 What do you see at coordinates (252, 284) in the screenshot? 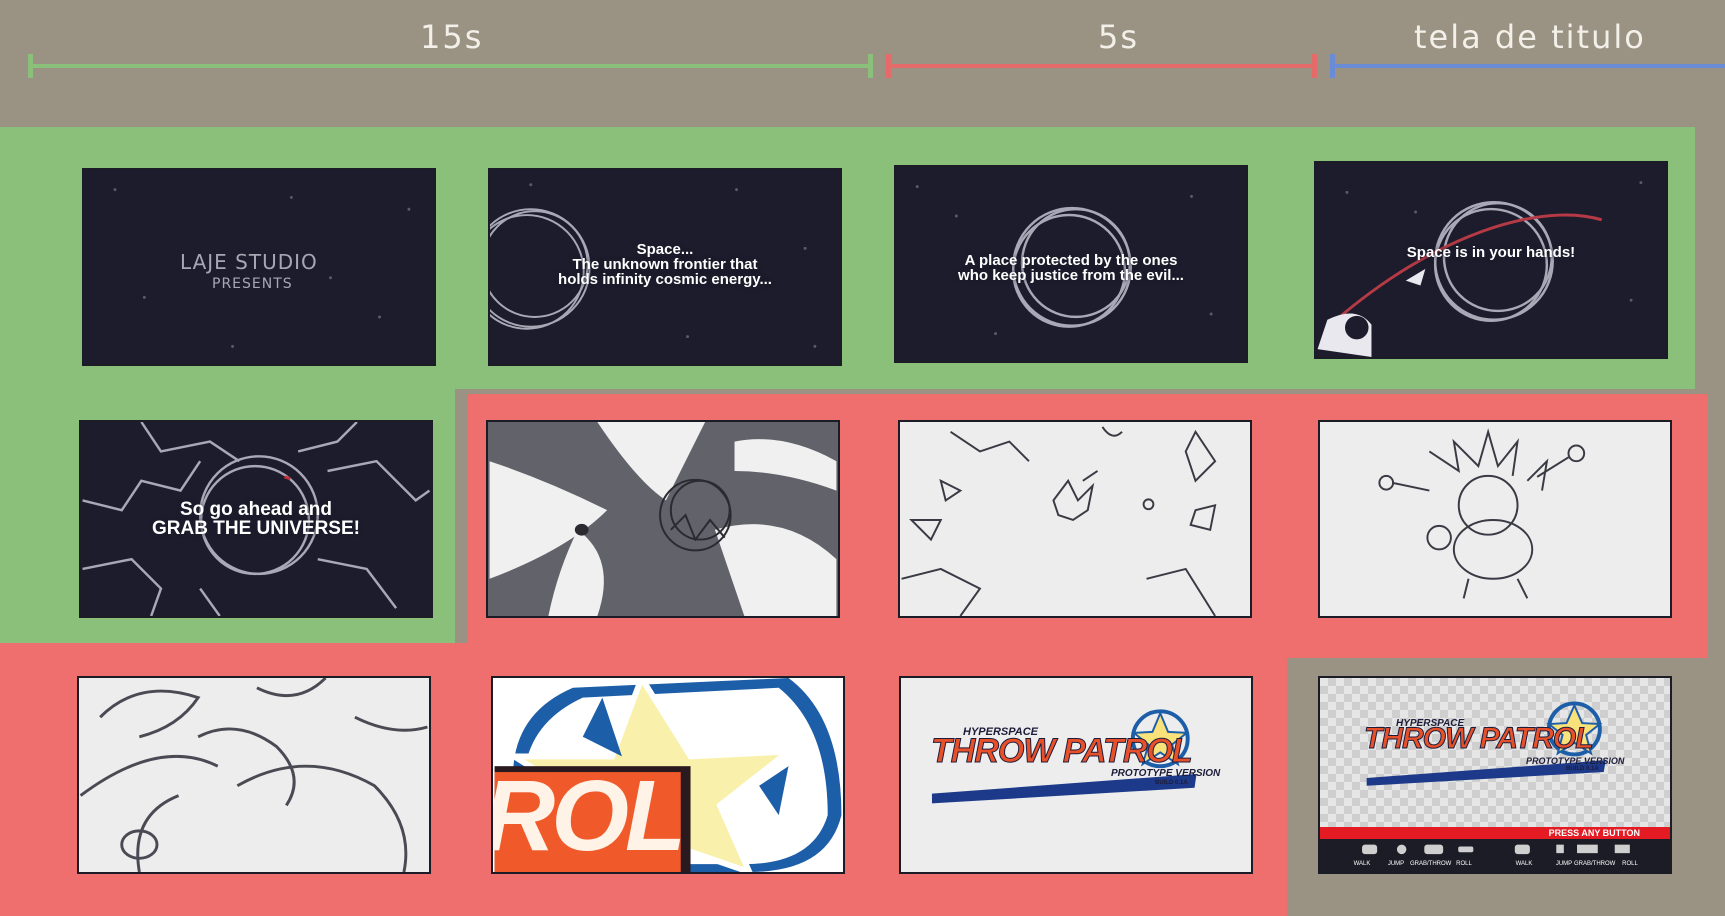
I see `studio-presents: PRESENTS` at bounding box center [252, 284].